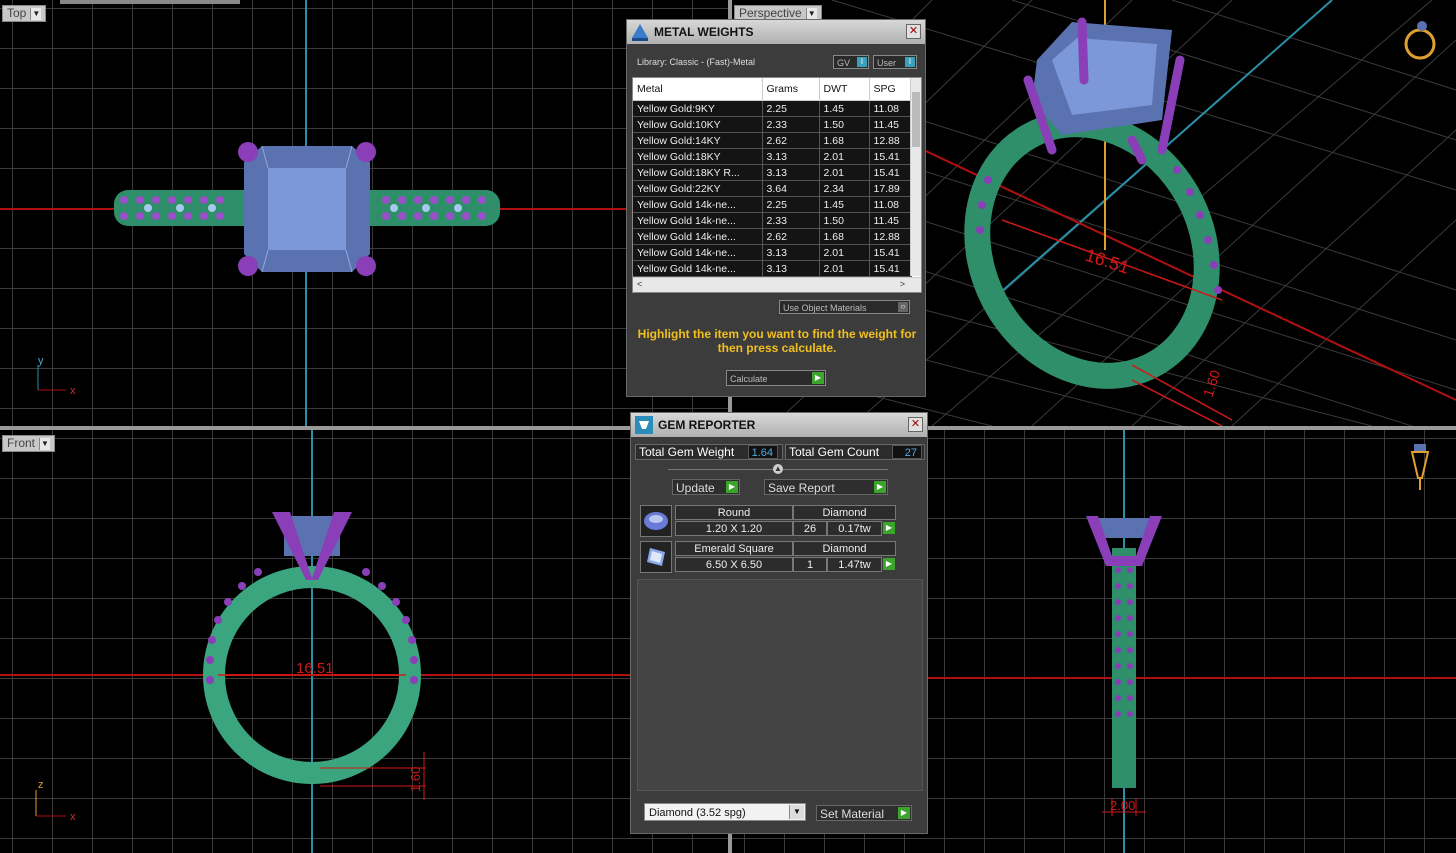  What do you see at coordinates (644, 425) in the screenshot?
I see `gem-reporter-logo-icon` at bounding box center [644, 425].